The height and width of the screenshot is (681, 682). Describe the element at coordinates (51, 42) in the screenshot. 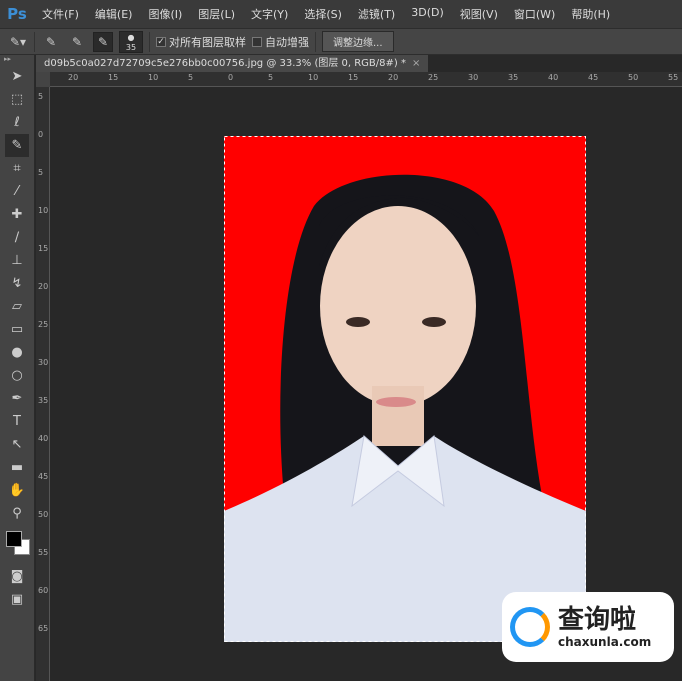

I see `new-selection-brush-icon: ✎` at that location.